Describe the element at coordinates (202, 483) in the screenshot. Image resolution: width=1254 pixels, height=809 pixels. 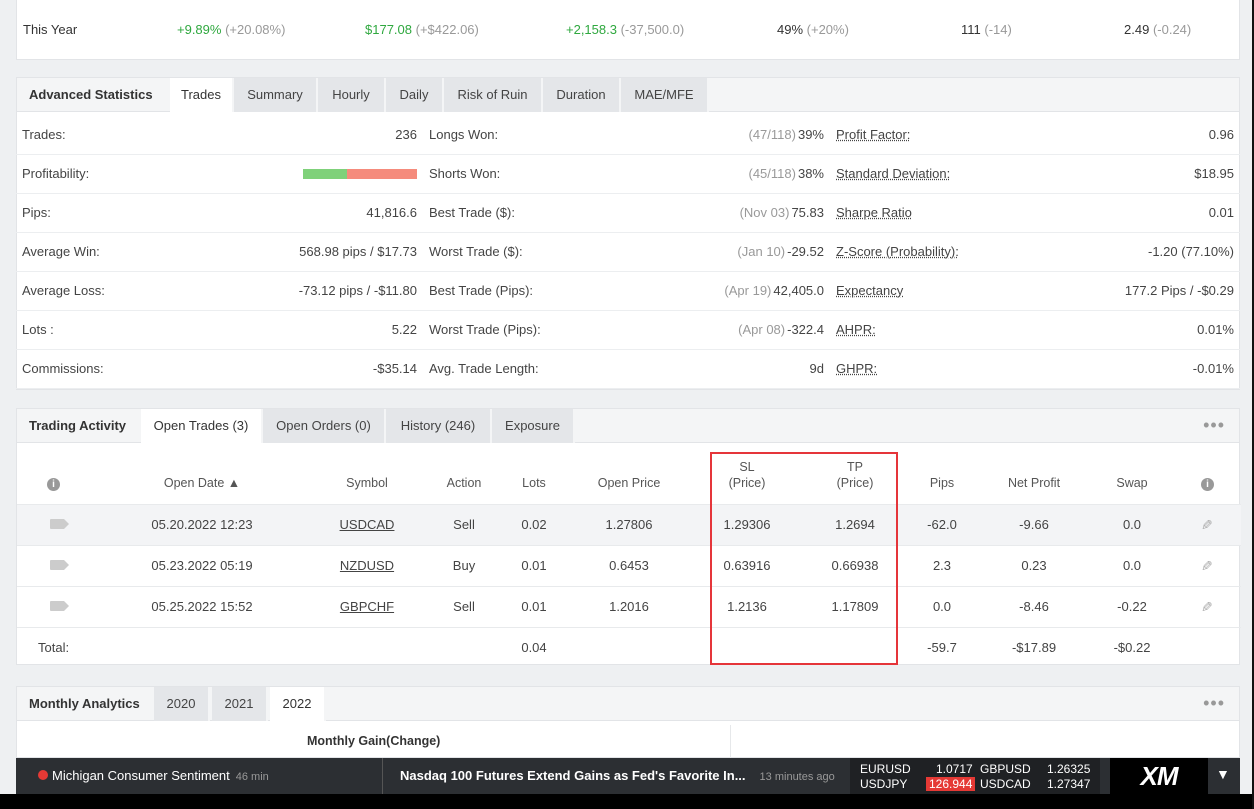
I see `col-open-date: Open Date ▲` at that location.